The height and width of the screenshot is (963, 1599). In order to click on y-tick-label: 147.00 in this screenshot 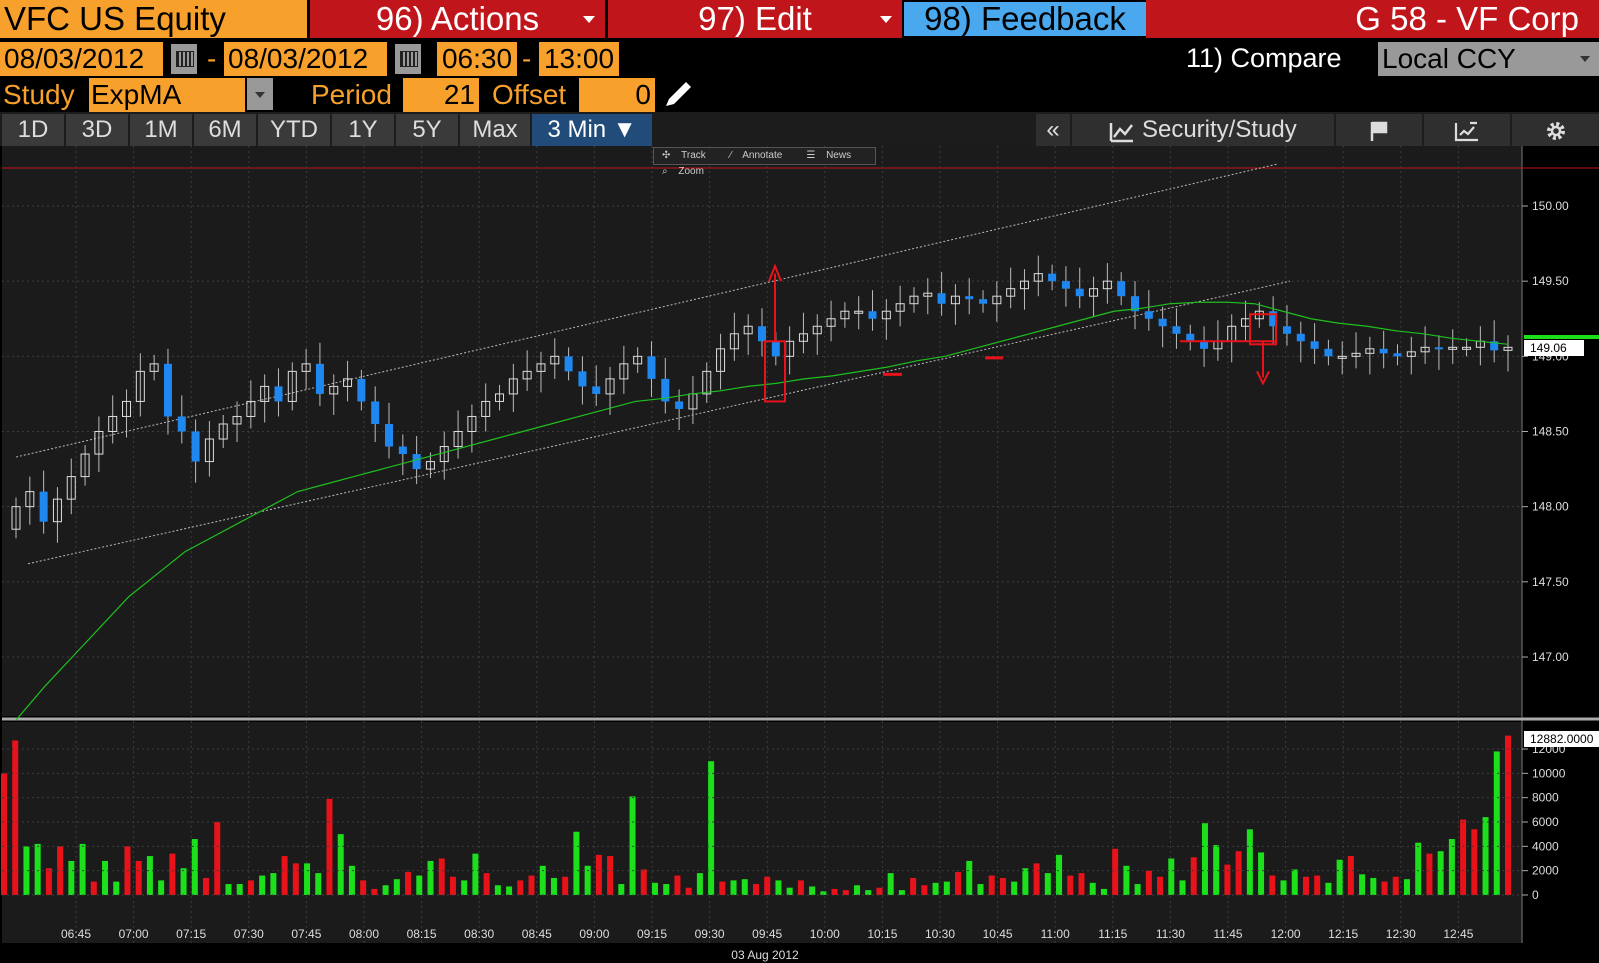, I will do `click(1550, 657)`.